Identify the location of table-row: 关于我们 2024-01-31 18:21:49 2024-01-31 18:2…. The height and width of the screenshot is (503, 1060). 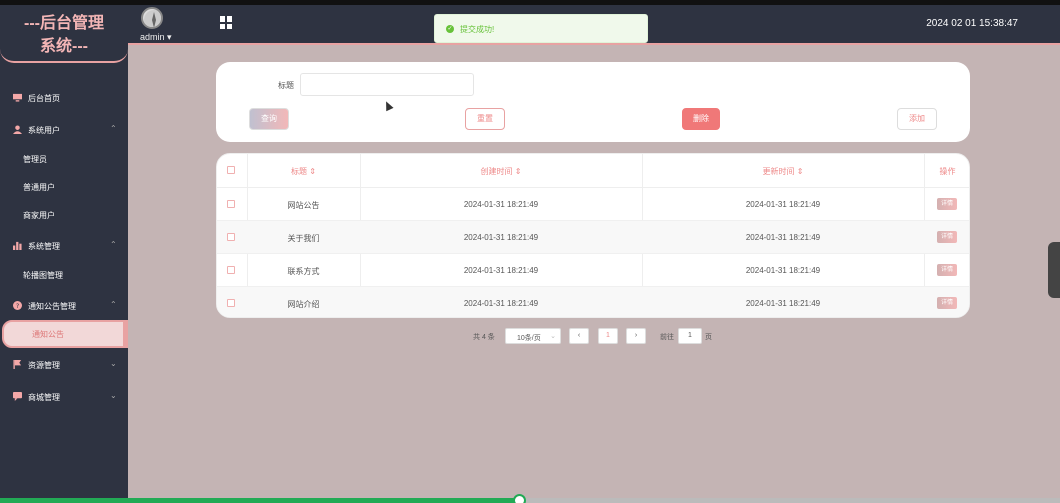
(593, 237).